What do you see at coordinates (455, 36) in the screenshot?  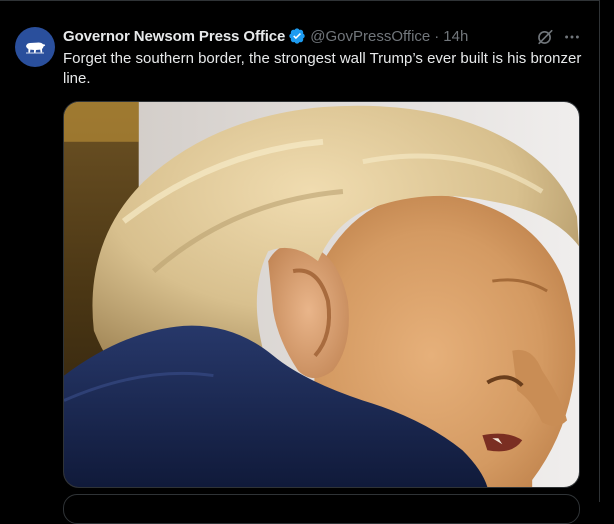 I see `tweet-timestamp: 14h` at bounding box center [455, 36].